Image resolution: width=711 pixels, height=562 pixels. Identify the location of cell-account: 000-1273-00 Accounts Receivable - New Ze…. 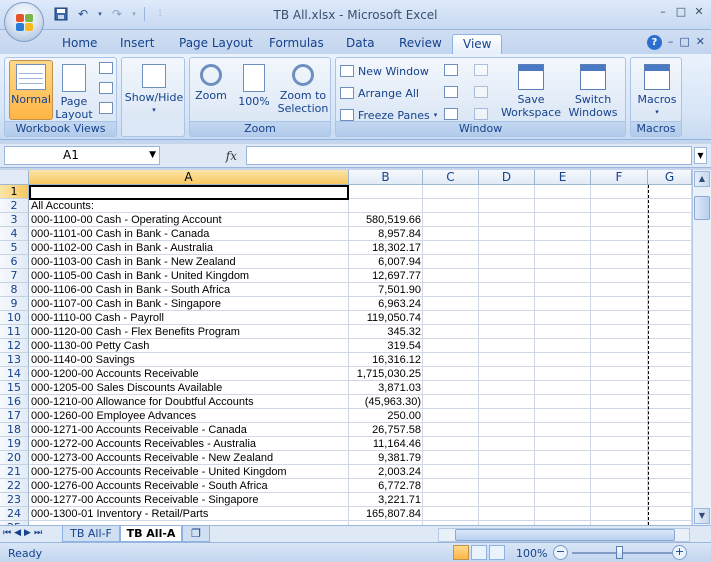
(189, 458).